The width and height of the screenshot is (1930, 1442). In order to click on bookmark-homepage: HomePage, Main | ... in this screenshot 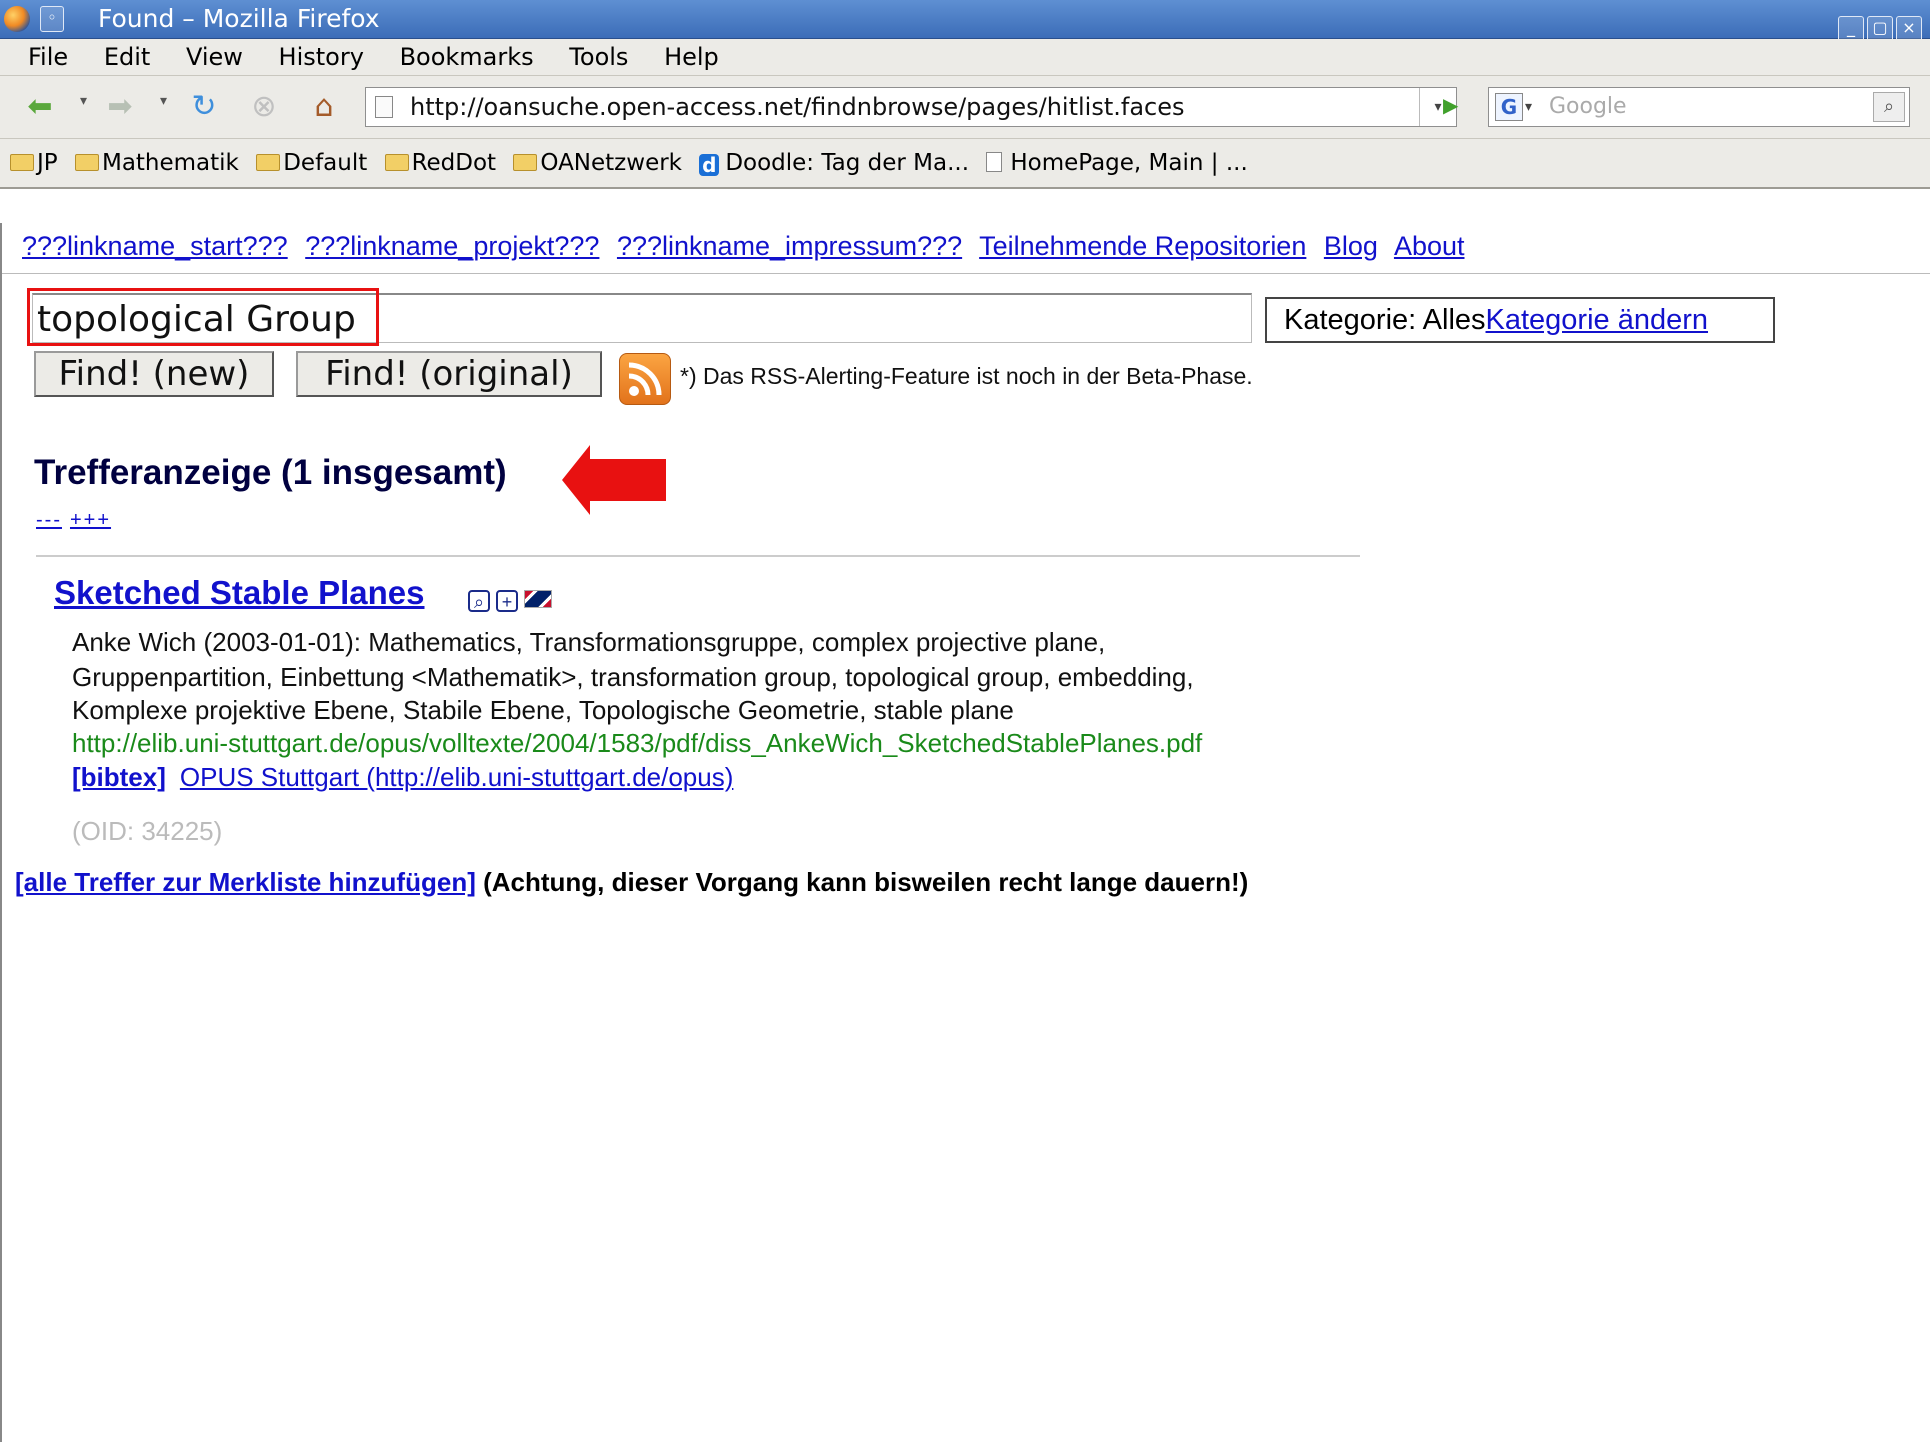, I will do `click(1117, 163)`.